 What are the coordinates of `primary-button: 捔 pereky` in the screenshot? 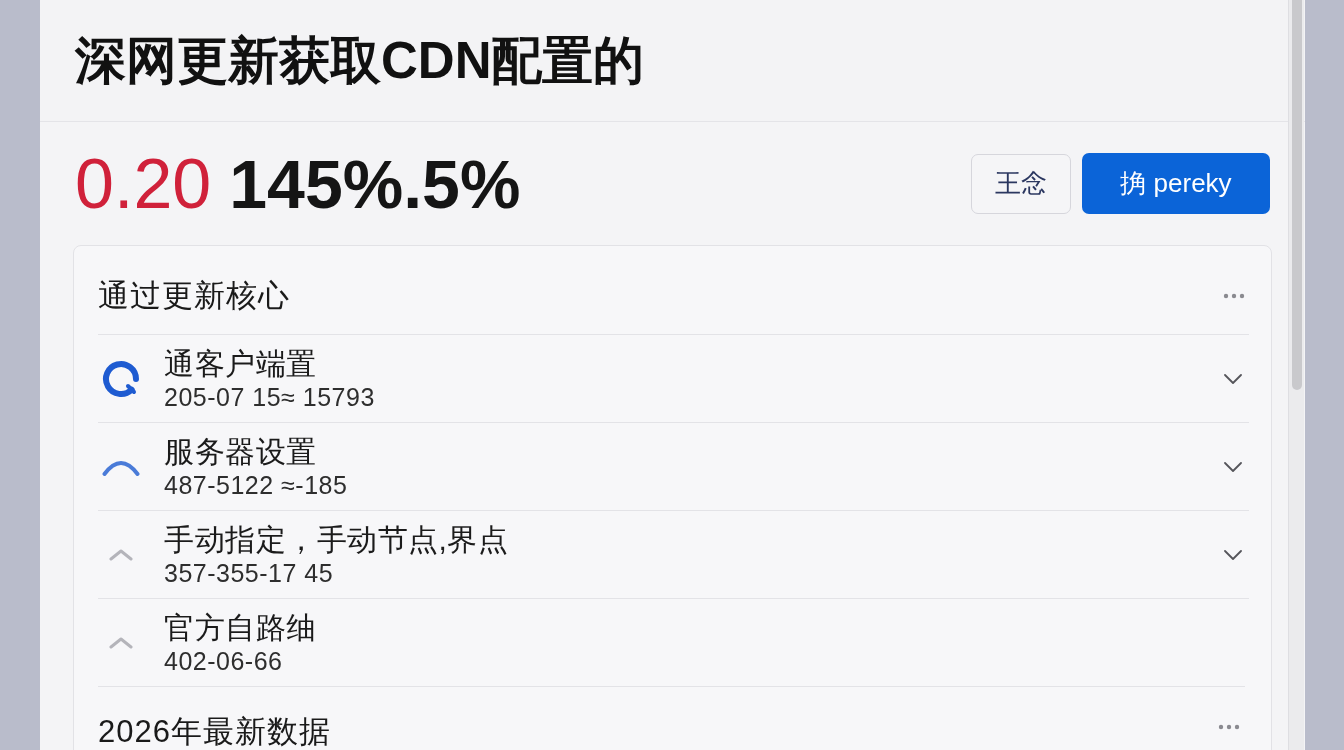 It's located at (1176, 183).